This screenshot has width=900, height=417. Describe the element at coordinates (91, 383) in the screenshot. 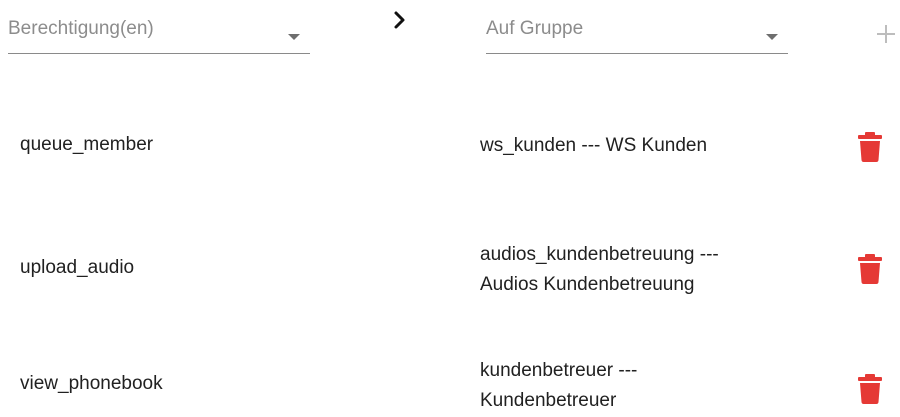

I see `permission-name: view_phonebook` at that location.